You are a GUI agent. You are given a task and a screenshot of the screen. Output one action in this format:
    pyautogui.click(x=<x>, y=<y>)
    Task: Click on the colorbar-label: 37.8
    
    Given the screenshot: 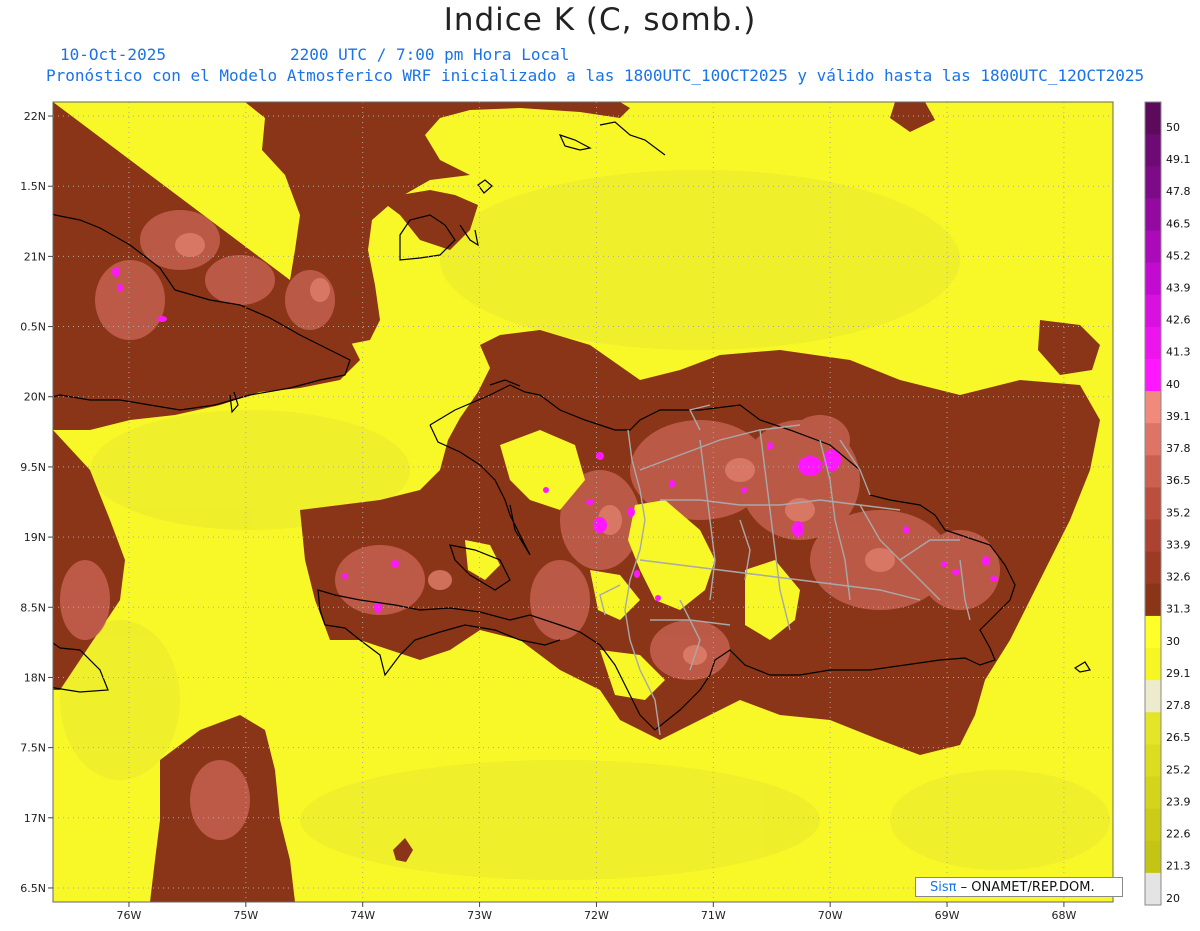 What is the action you would take?
    pyautogui.click(x=1178, y=448)
    